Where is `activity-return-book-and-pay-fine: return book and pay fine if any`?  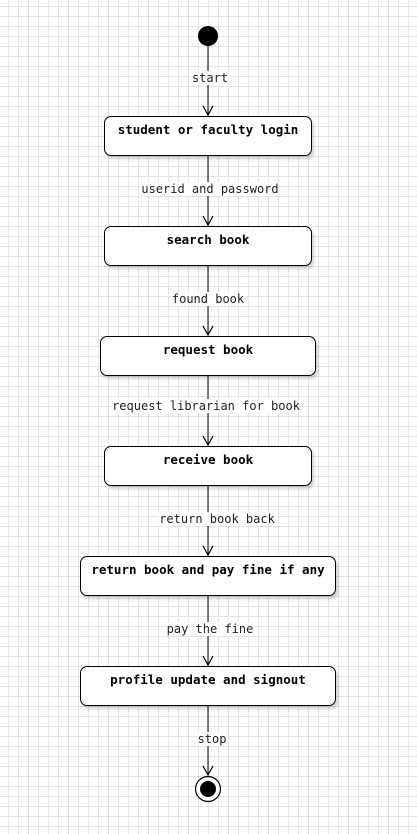
activity-return-book-and-pay-fine: return book and pay fine if any is located at coordinates (208, 576).